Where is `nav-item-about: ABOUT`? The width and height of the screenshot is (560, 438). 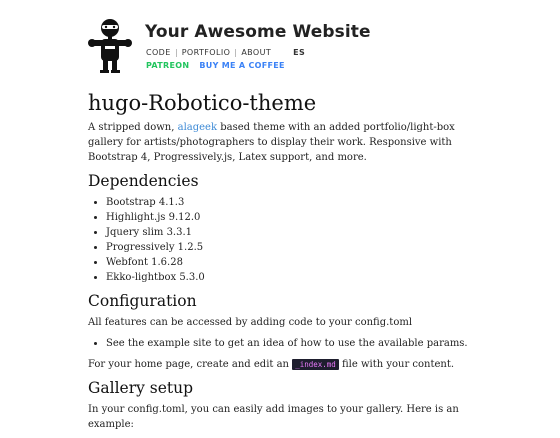 nav-item-about: ABOUT is located at coordinates (256, 52).